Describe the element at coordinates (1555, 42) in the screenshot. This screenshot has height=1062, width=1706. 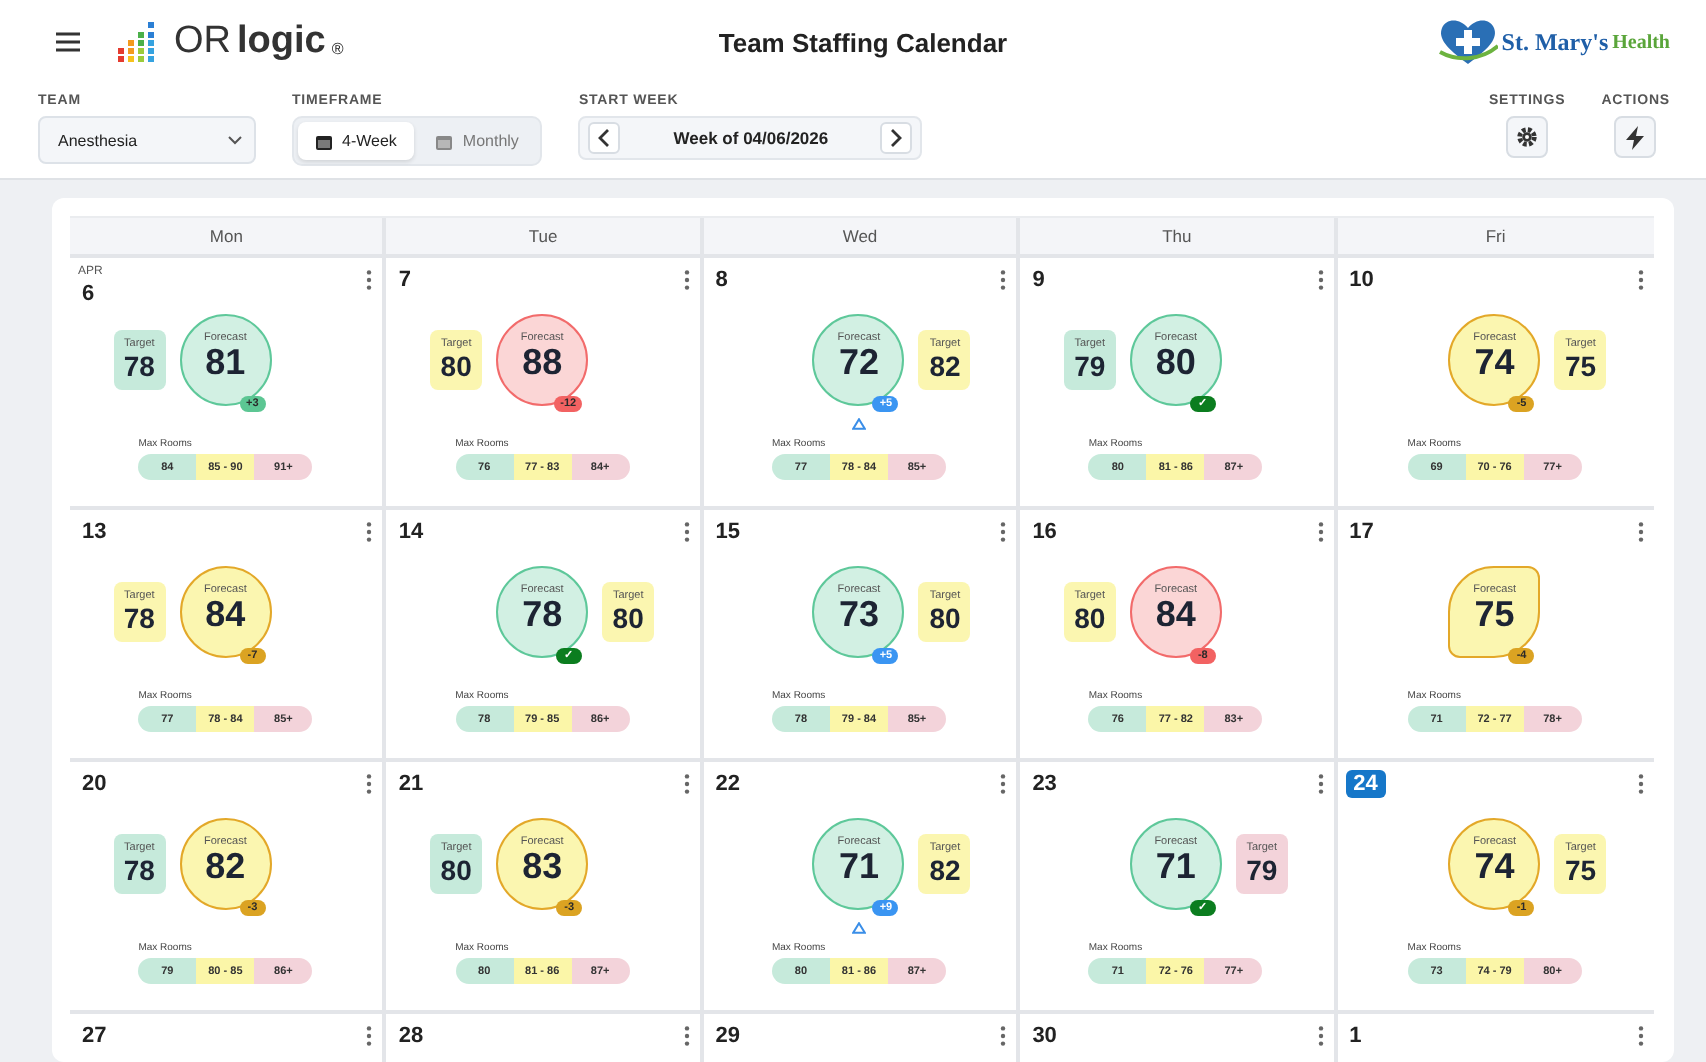
I see `partner-name: St. Mary's` at that location.